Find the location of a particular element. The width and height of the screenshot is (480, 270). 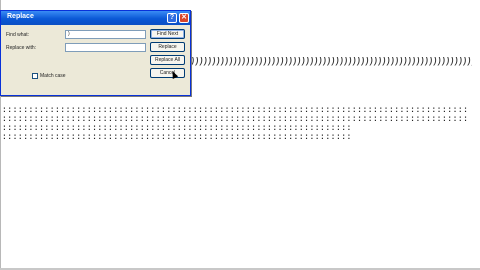

replace-with-input is located at coordinates (105, 47).